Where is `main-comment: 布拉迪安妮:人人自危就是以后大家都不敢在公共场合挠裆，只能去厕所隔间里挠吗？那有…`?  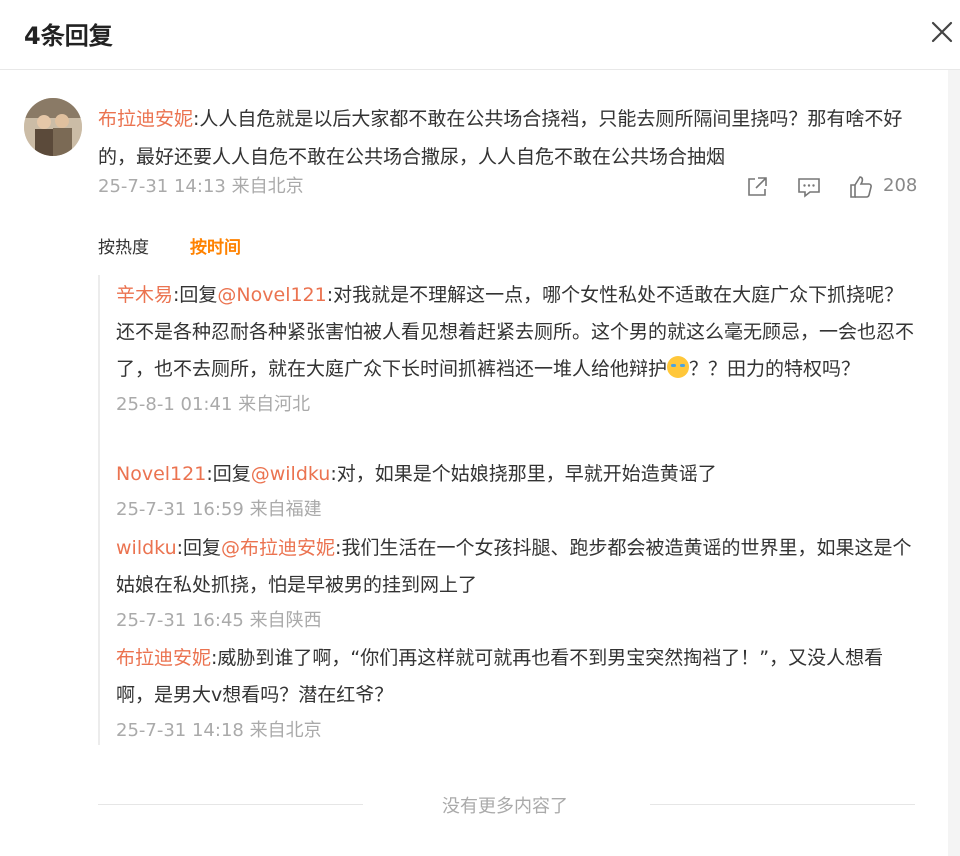
main-comment: 布拉迪安妮:人人自危就是以后大家都不敢在公共场合挠裆，只能去厕所隔间里挠吗？那有… is located at coordinates (513, 138).